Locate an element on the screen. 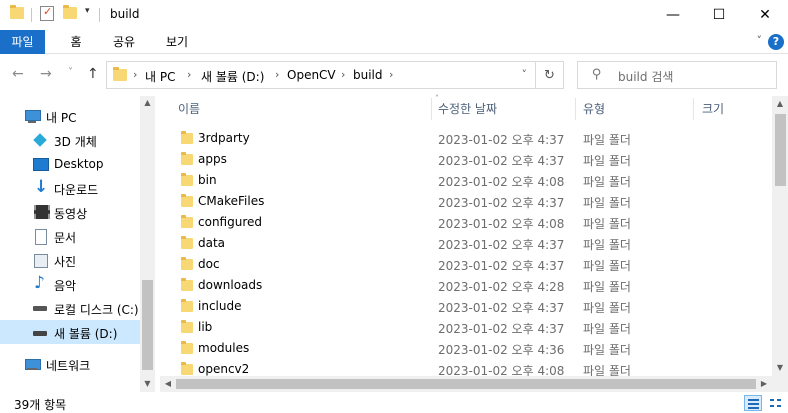 This screenshot has height=413, width=788. quick-access-dropdown-icon: ▾ is located at coordinates (87, 11).